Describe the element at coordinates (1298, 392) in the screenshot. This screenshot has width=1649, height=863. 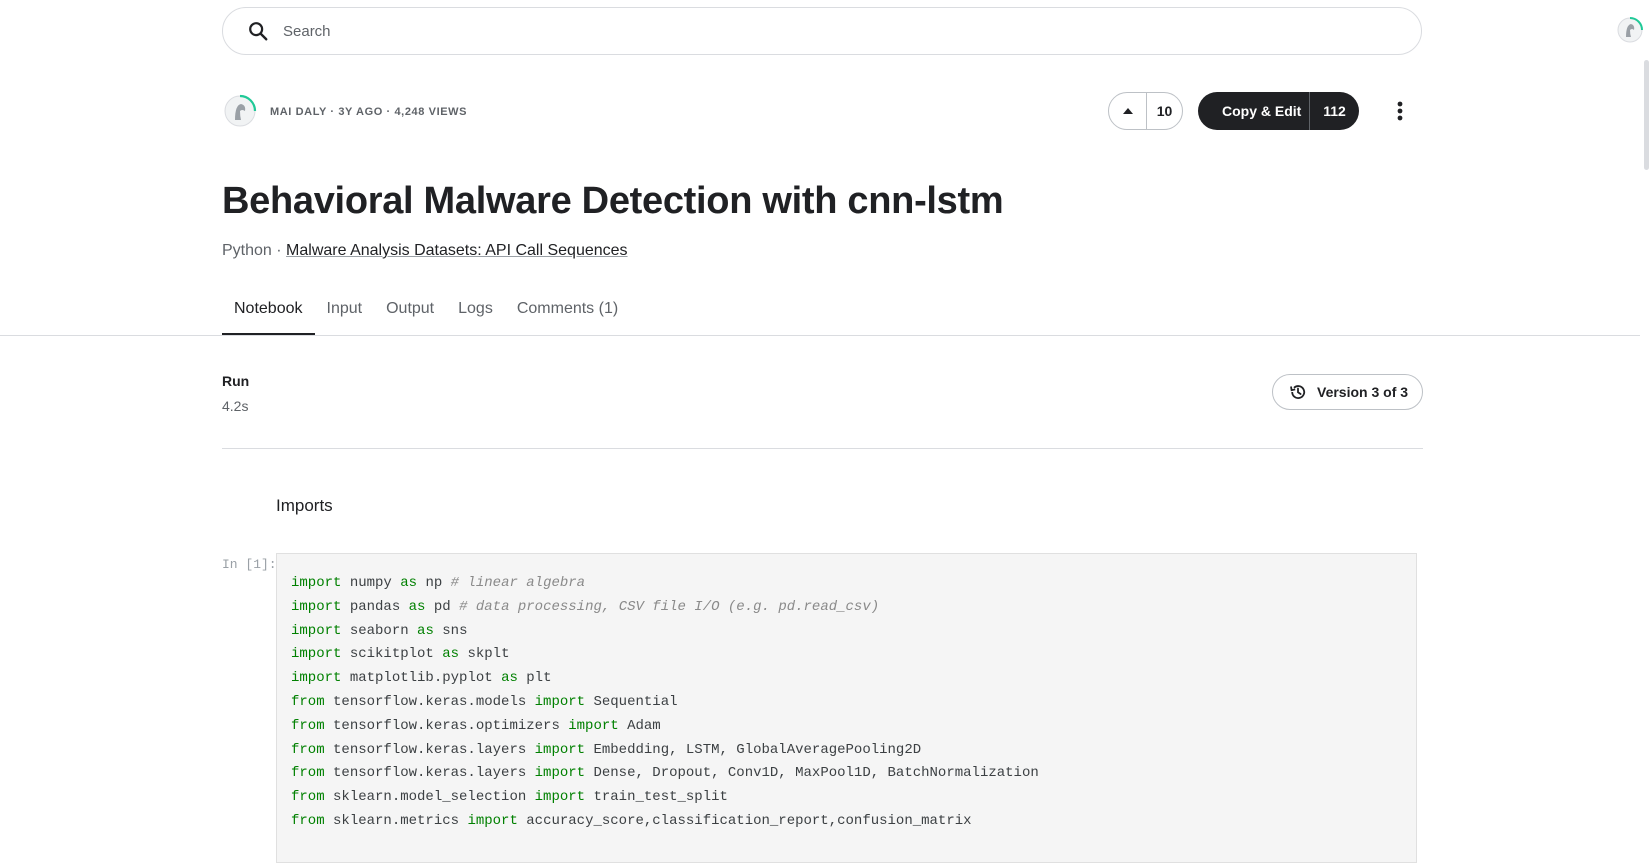
I see `history-icon` at that location.